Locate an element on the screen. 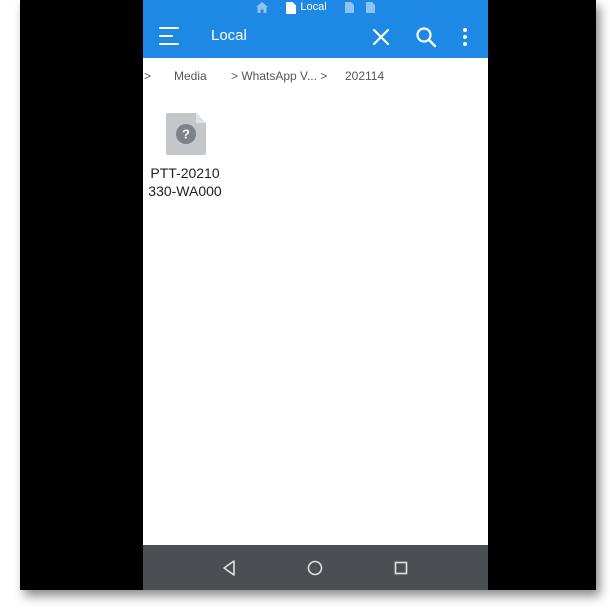 This screenshot has width=610, height=610. home-circle-icon is located at coordinates (315, 568).